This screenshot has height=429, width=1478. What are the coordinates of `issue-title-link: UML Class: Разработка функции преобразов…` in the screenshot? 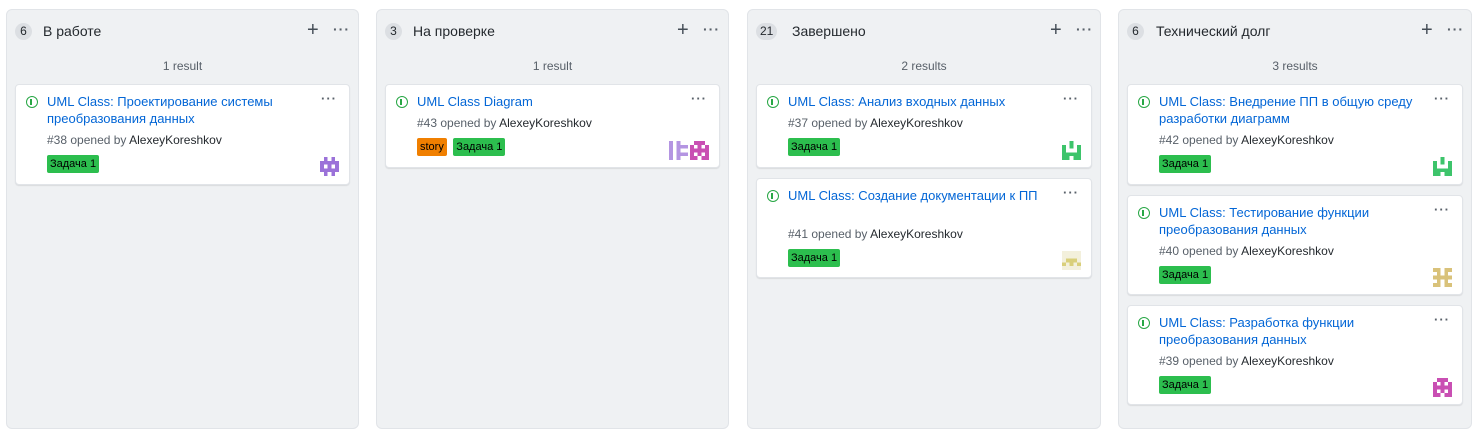 It's located at (1286, 331).